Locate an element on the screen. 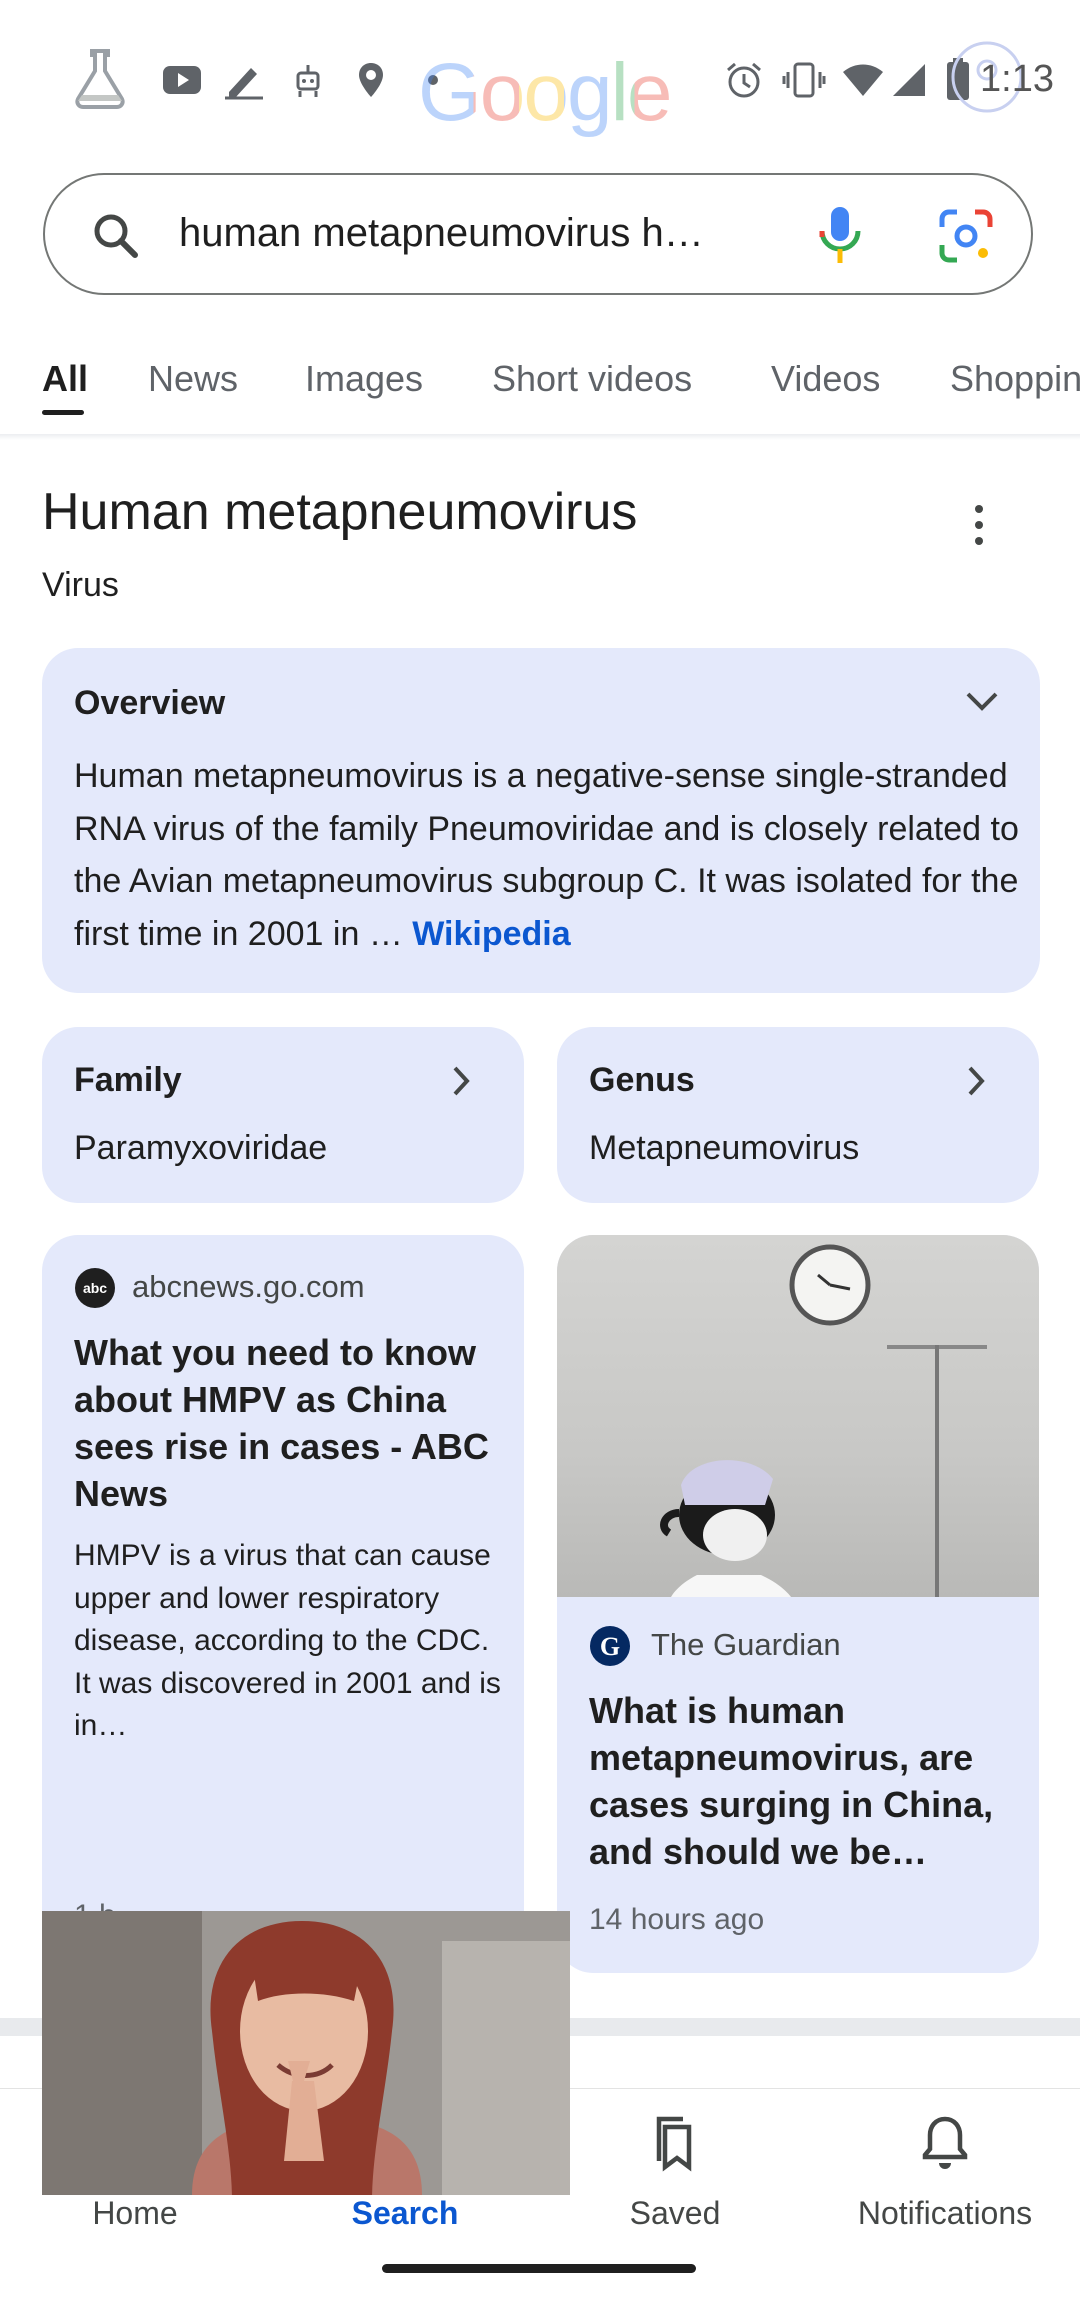  youtube-icon is located at coordinates (182, 80).